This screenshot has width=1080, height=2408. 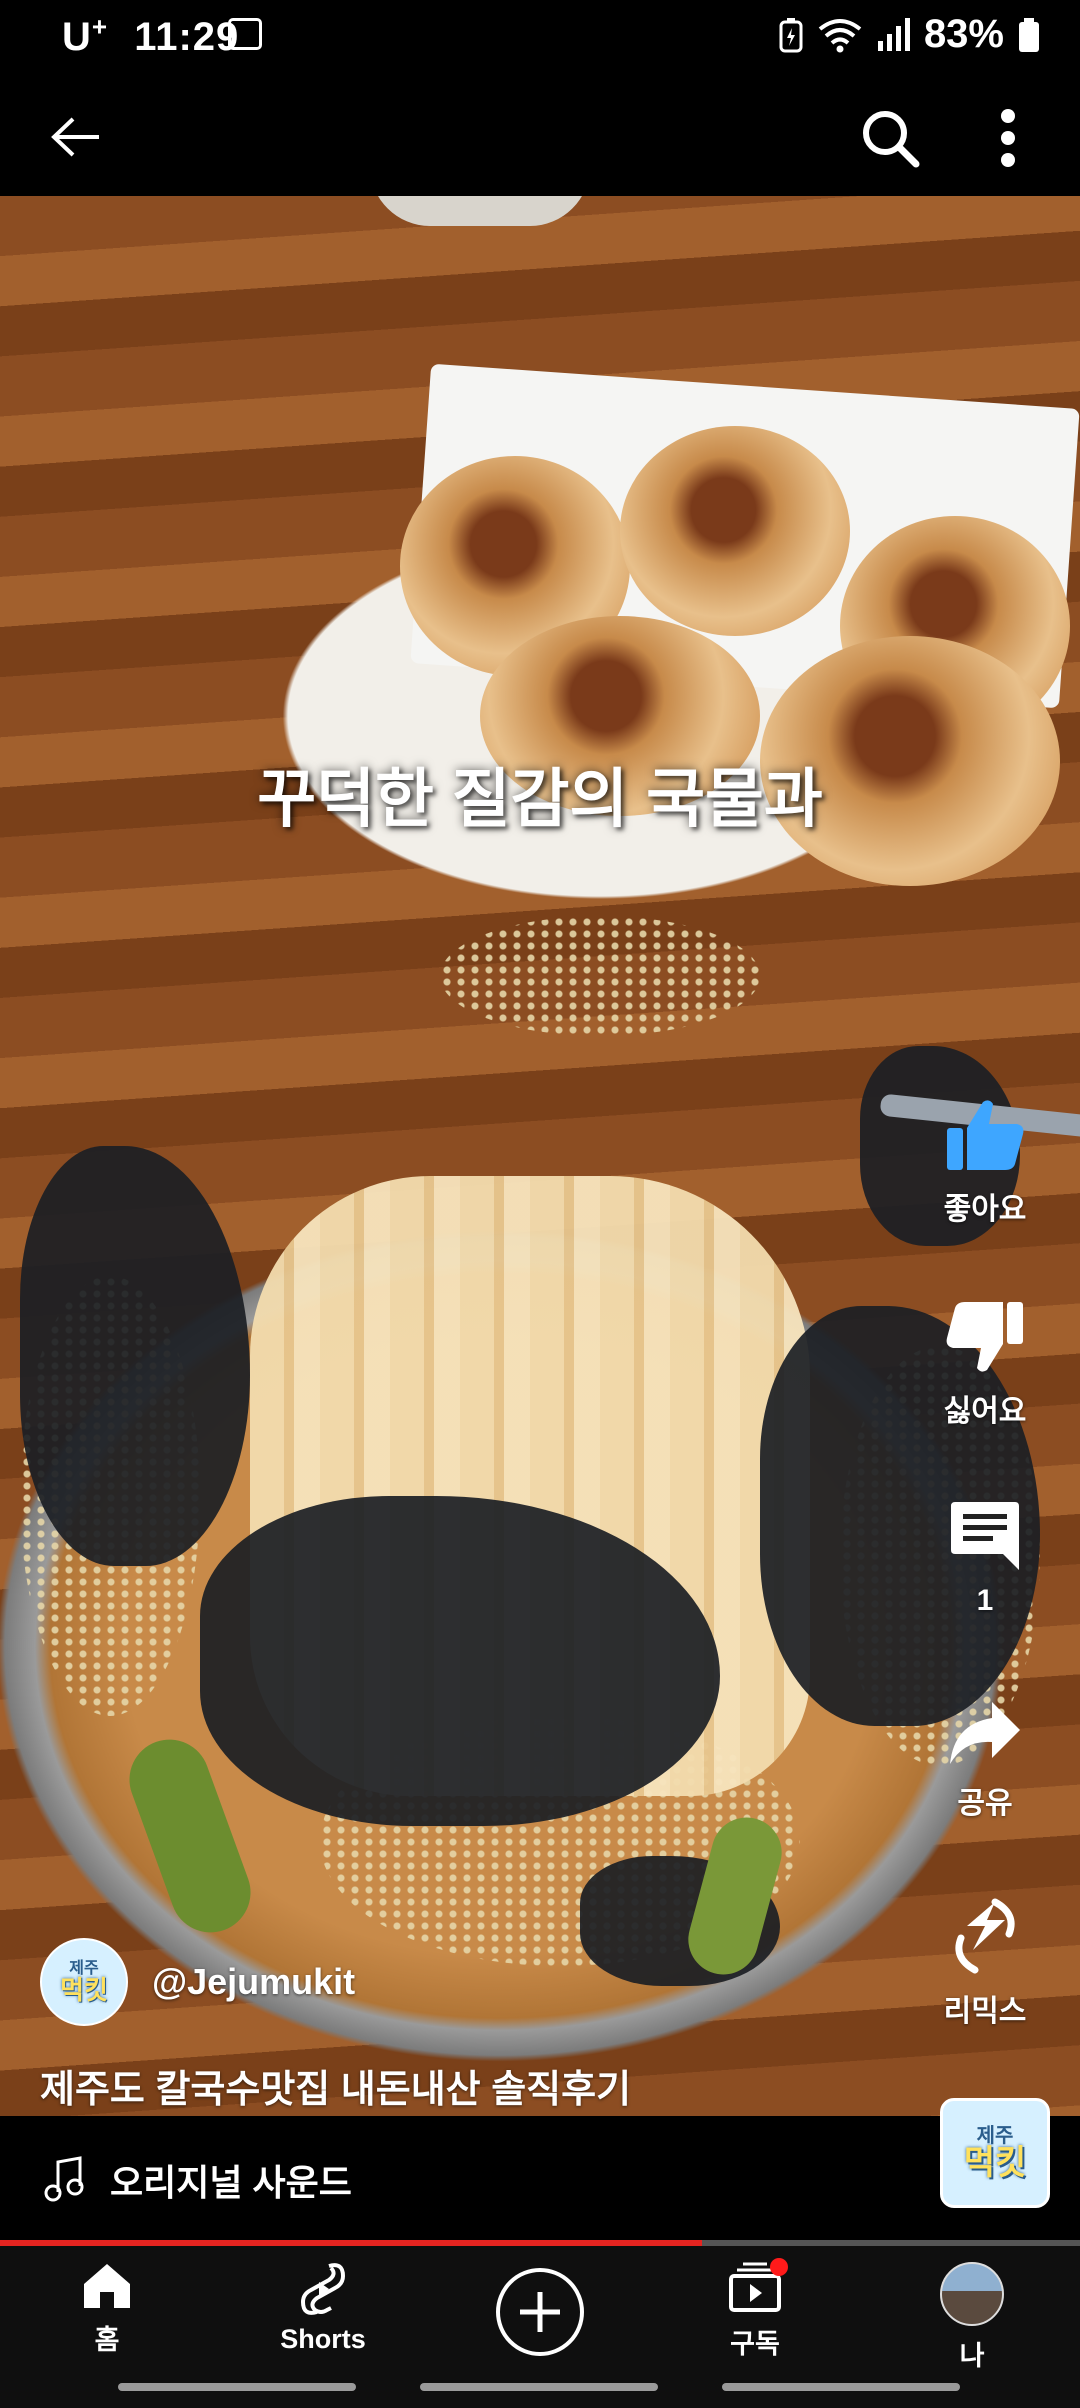 I want to click on back-button, so click(x=75, y=137).